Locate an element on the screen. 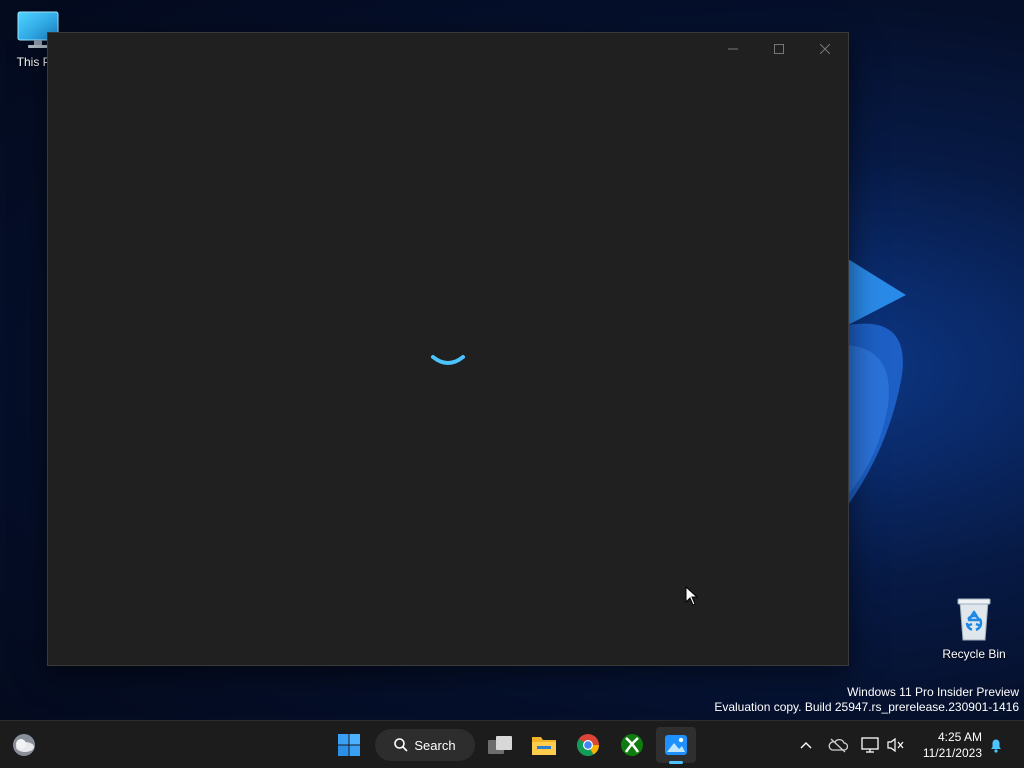 The image size is (1024, 768). wallpaper-bloom is located at coordinates (877, 382).